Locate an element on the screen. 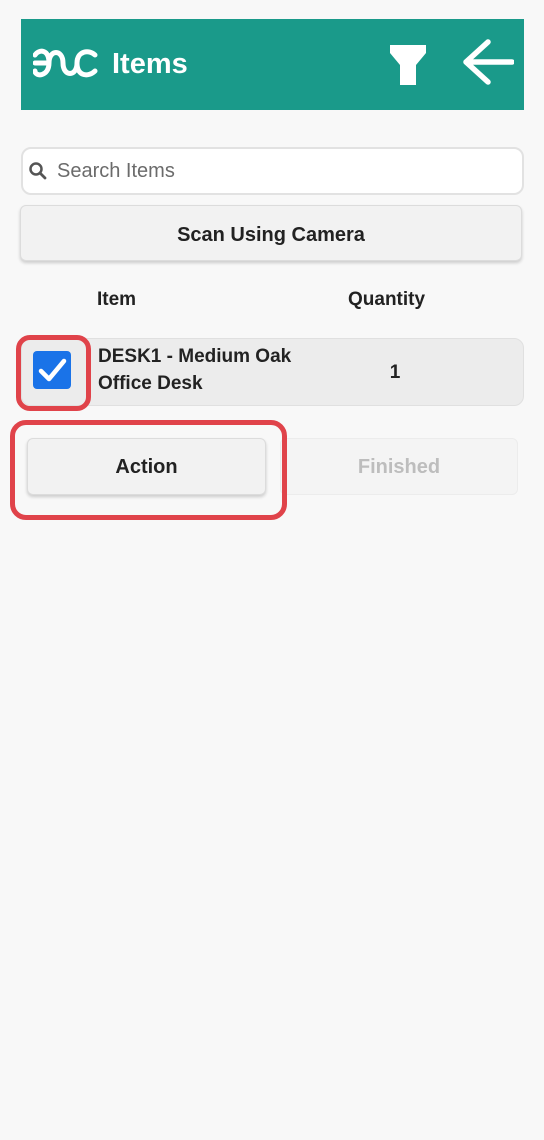 The width and height of the screenshot is (544, 1140). search-box is located at coordinates (272, 171).